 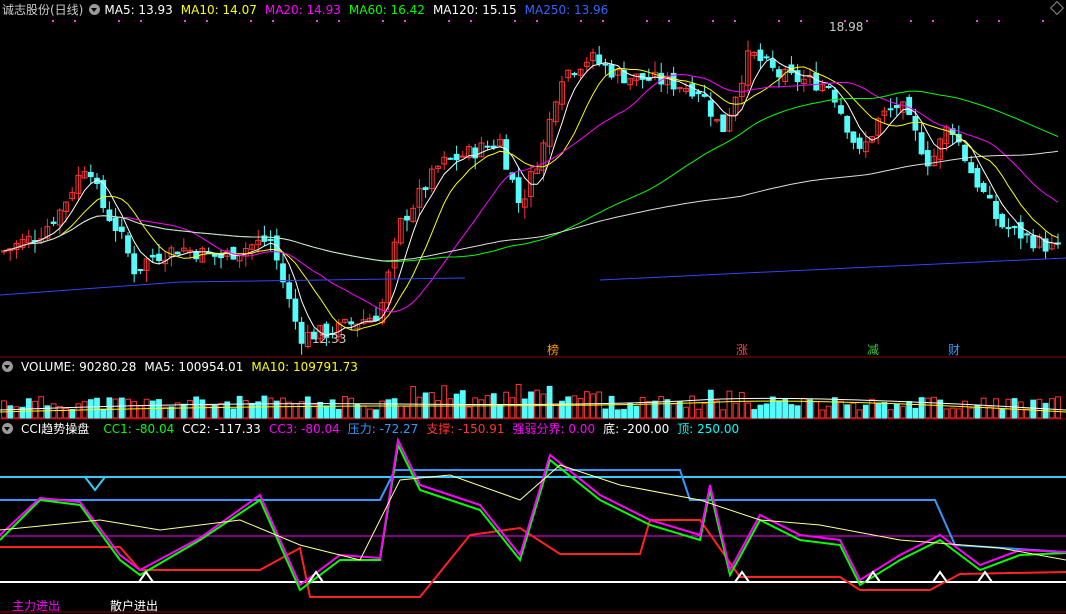 What do you see at coordinates (139, 429) in the screenshot?
I see `cci-cc1: CC1: -80.04` at bounding box center [139, 429].